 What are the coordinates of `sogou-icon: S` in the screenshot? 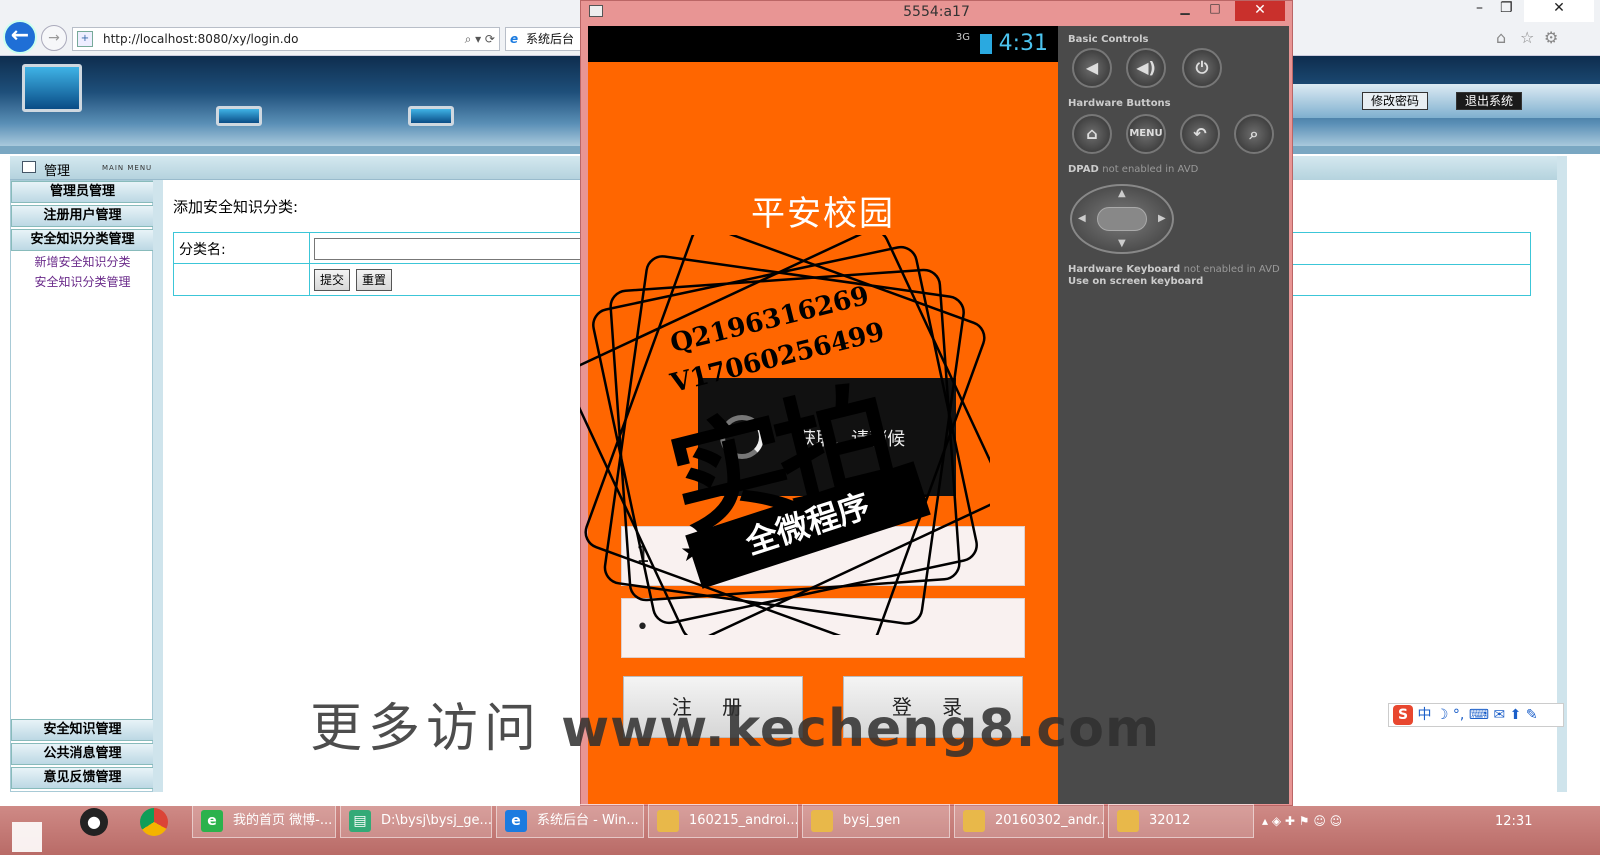 It's located at (1403, 715).